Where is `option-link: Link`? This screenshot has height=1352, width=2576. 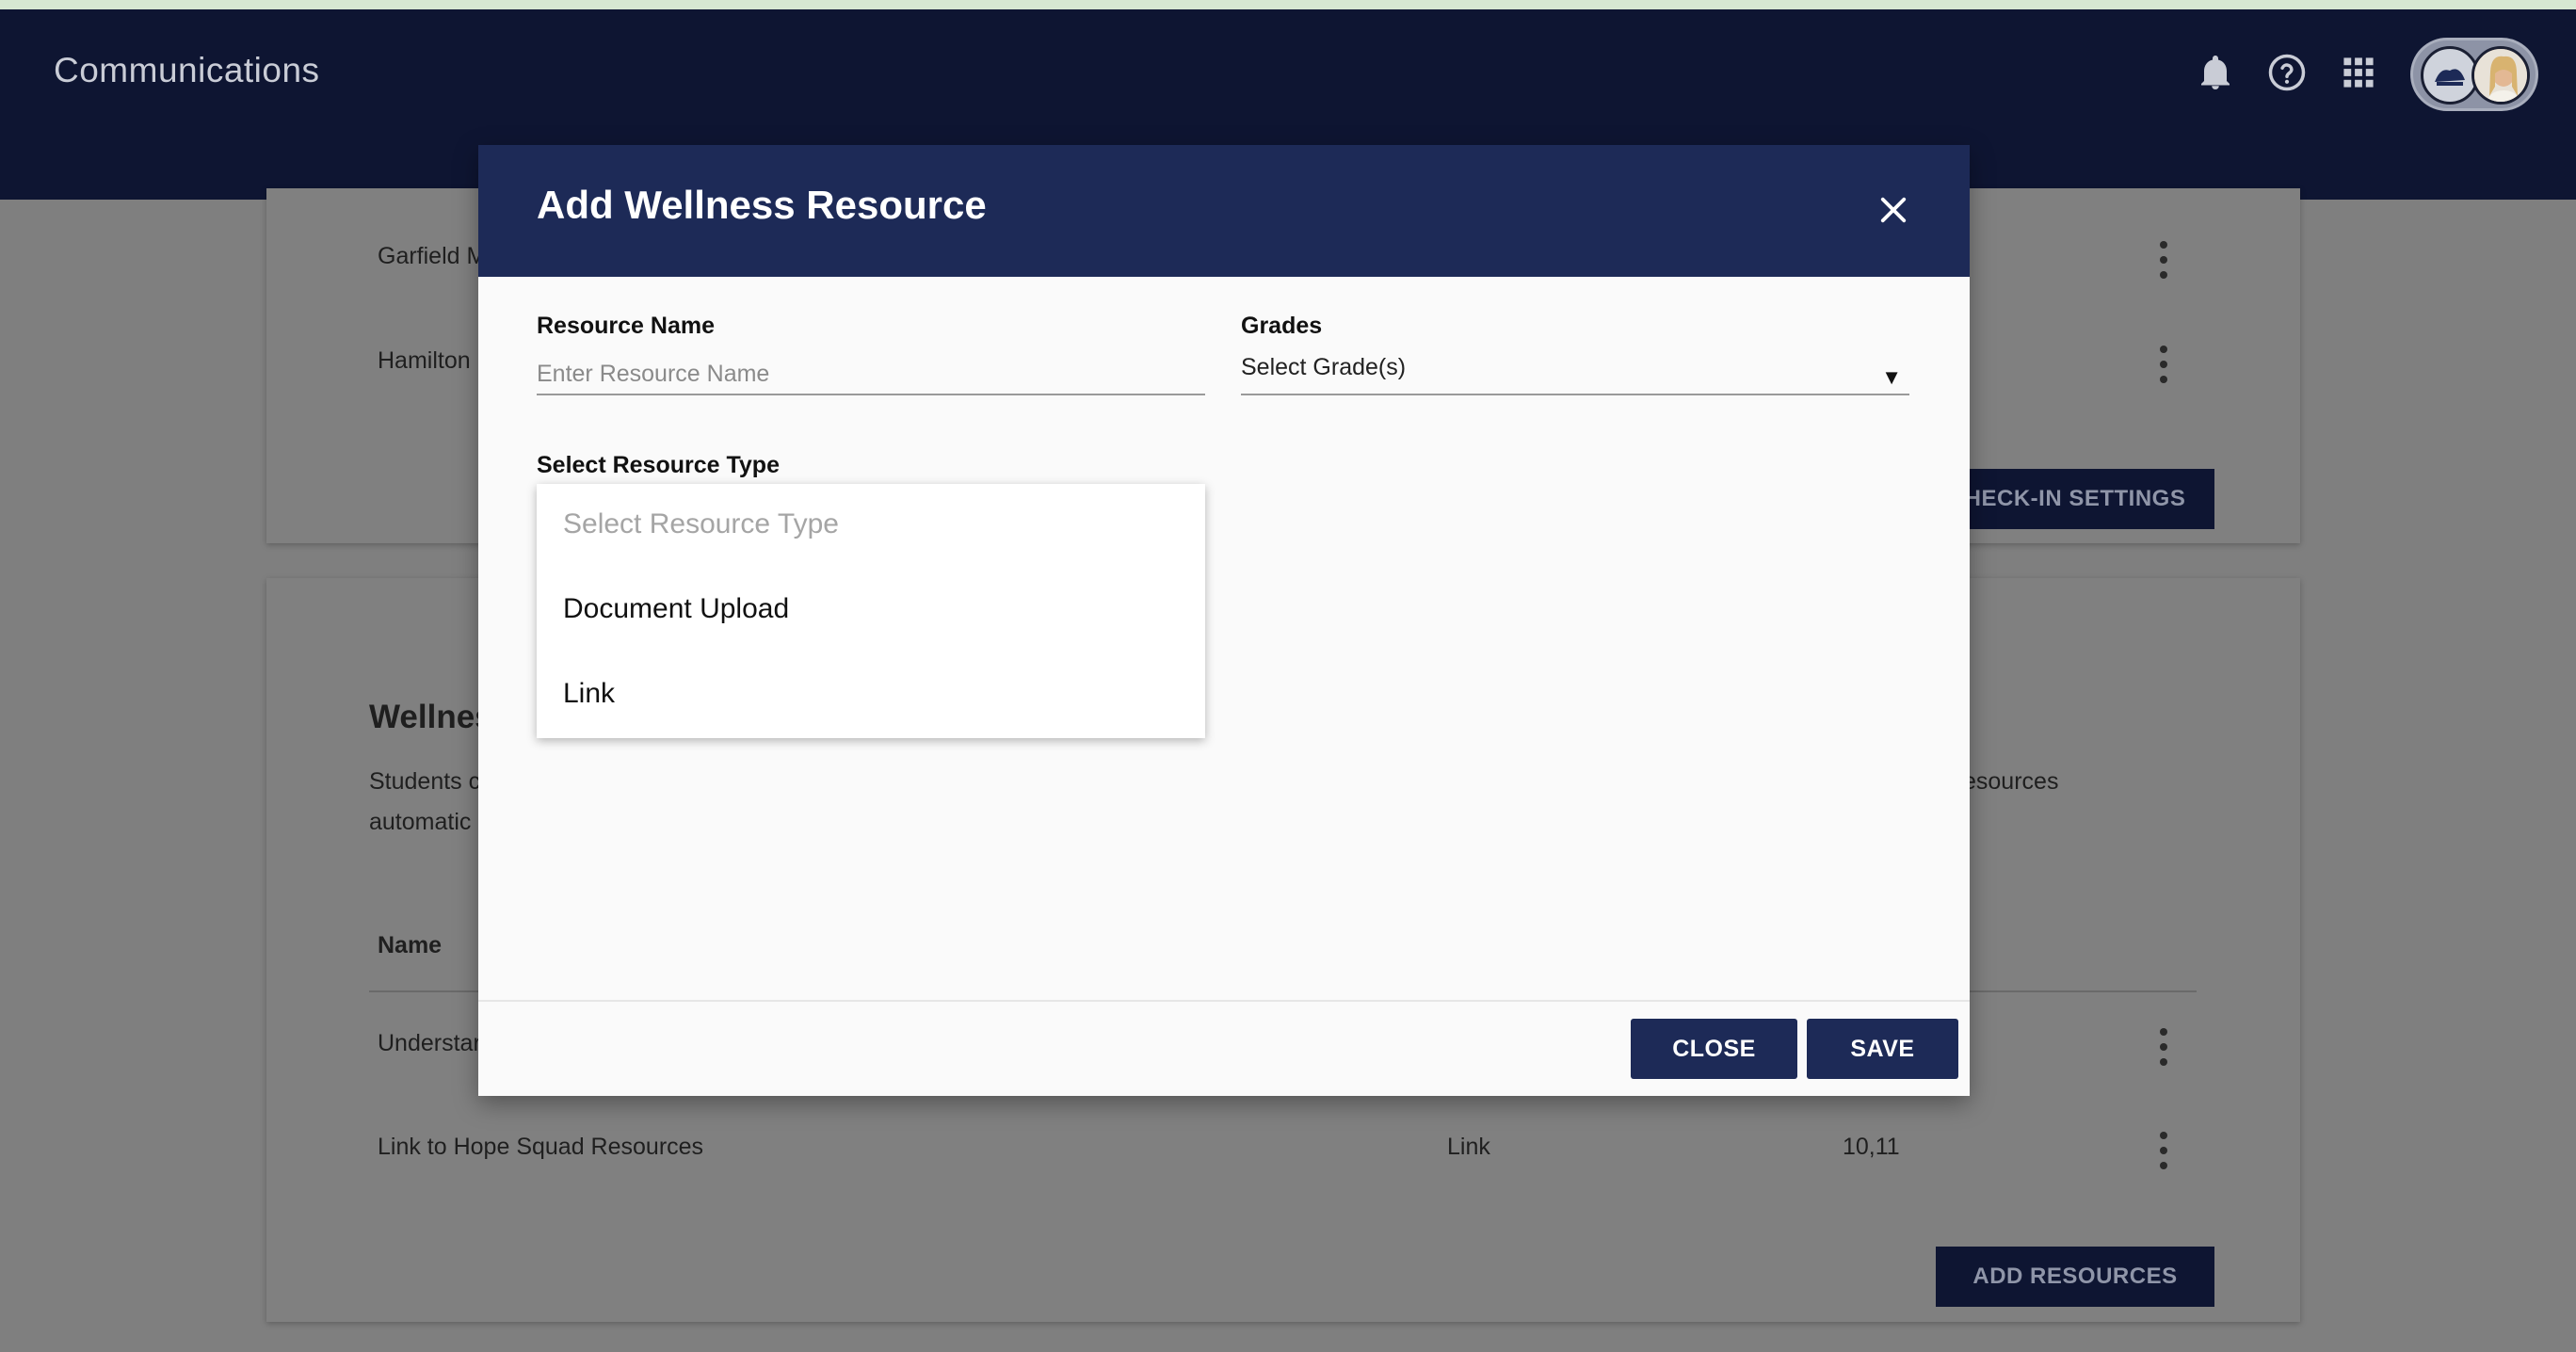
option-link: Link is located at coordinates (589, 694).